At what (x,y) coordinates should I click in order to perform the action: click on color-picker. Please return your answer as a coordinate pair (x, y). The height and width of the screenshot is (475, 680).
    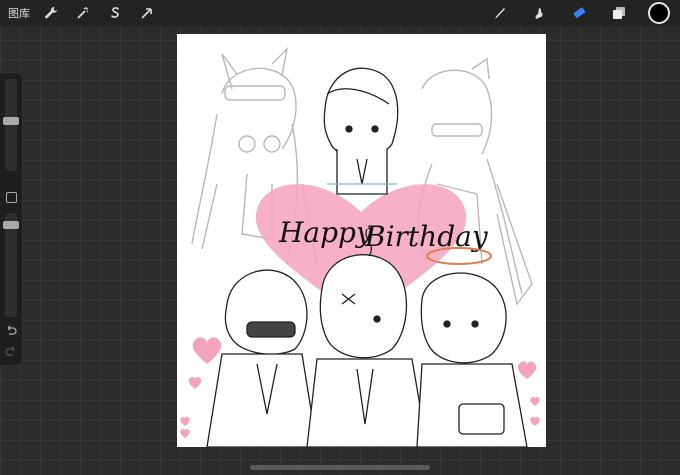
    Looking at the image, I should click on (659, 13).